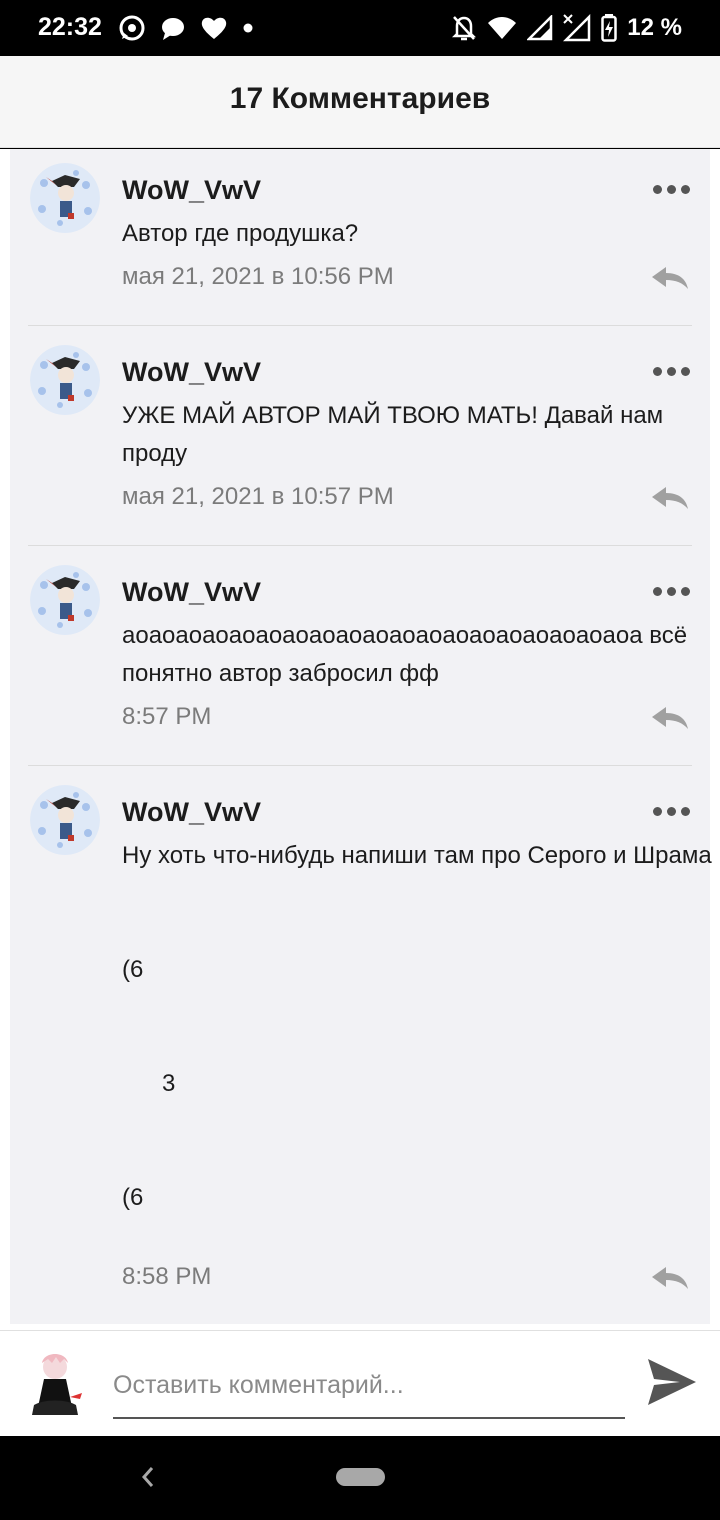  Describe the element at coordinates (672, 1382) in the screenshot. I see `send-icon` at that location.